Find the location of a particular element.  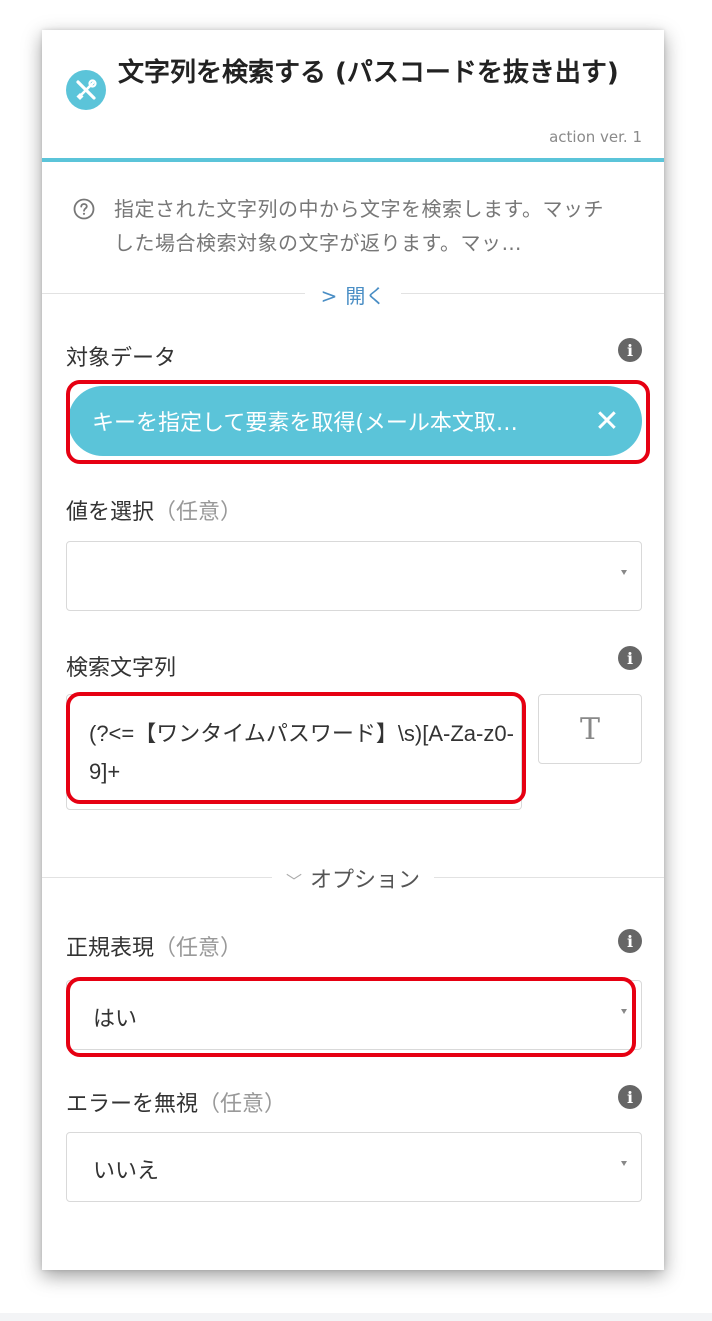

regex-info-icon: i is located at coordinates (630, 941).